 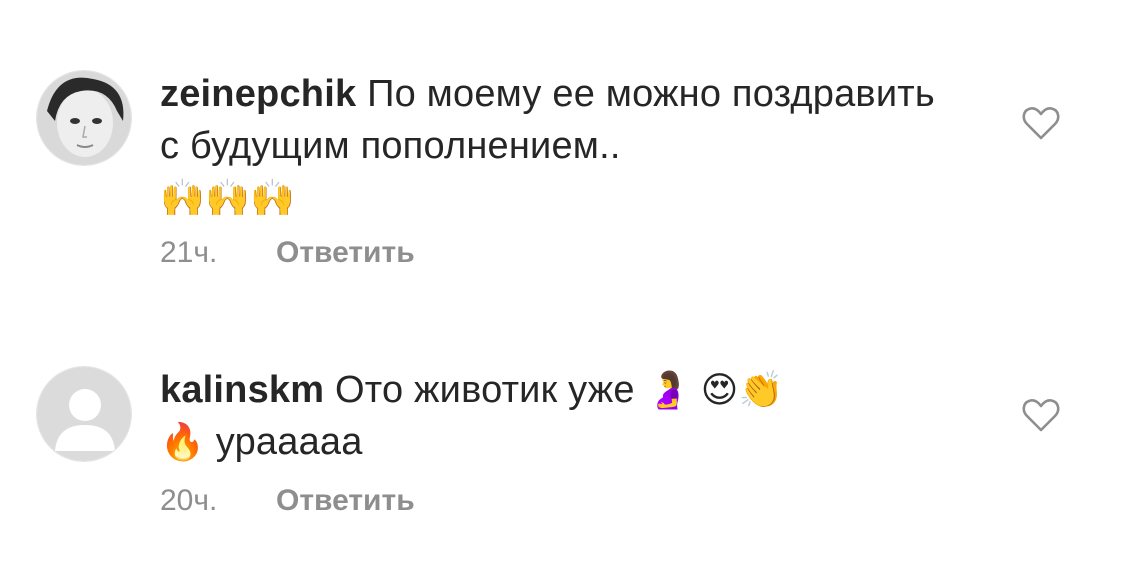 I want to click on comment-username: kalinskm, so click(x=242, y=390).